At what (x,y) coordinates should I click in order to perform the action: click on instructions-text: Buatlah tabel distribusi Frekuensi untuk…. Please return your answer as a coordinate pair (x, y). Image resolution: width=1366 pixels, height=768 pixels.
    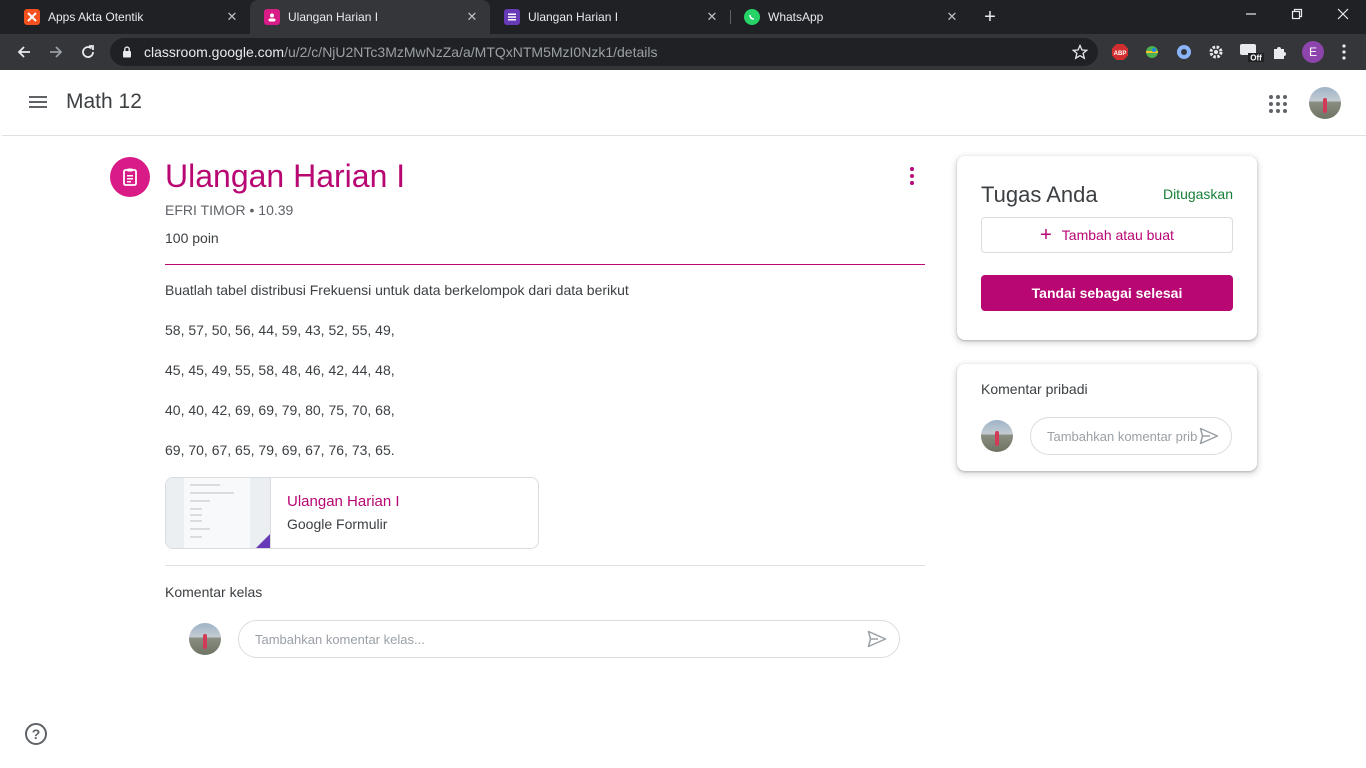
    Looking at the image, I should click on (397, 290).